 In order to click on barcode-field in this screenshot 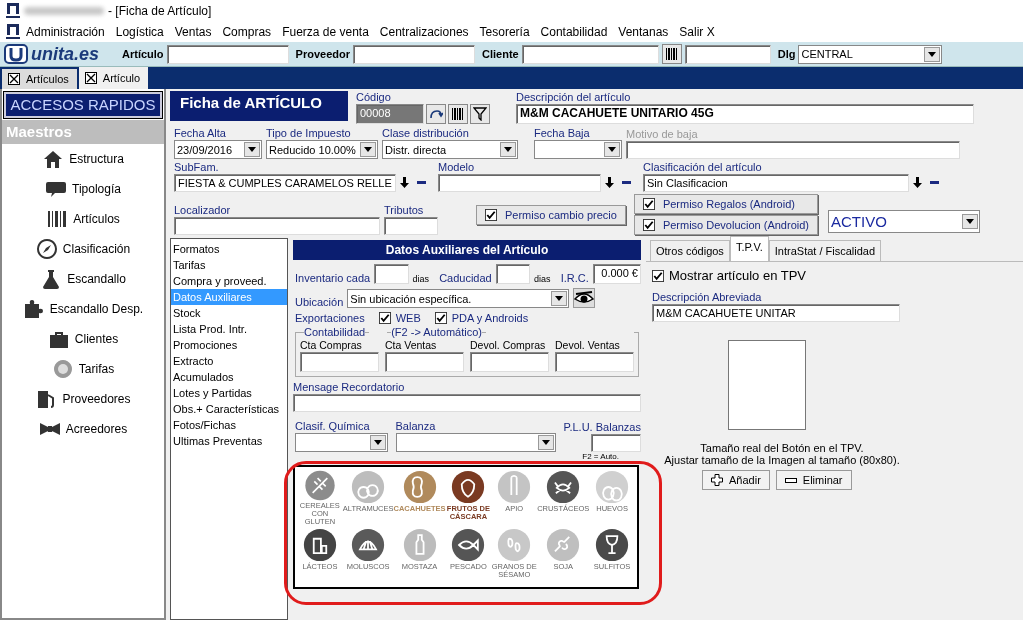, I will do `click(727, 54)`.